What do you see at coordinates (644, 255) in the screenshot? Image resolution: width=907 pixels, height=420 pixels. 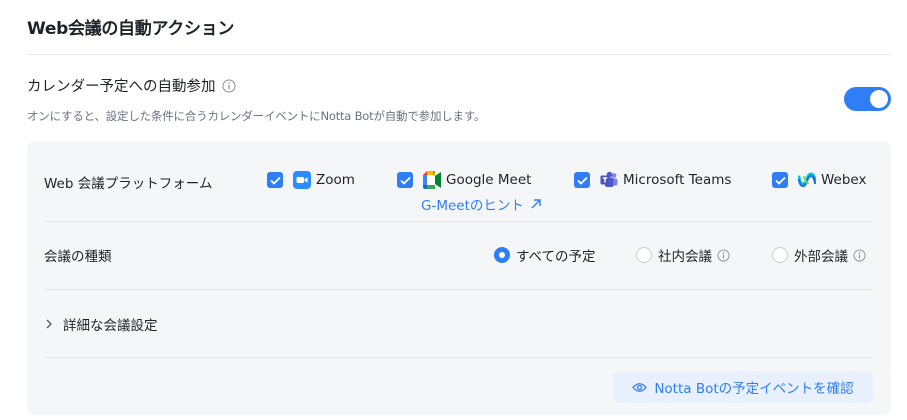 I see `radio-internal-meeting-button` at bounding box center [644, 255].